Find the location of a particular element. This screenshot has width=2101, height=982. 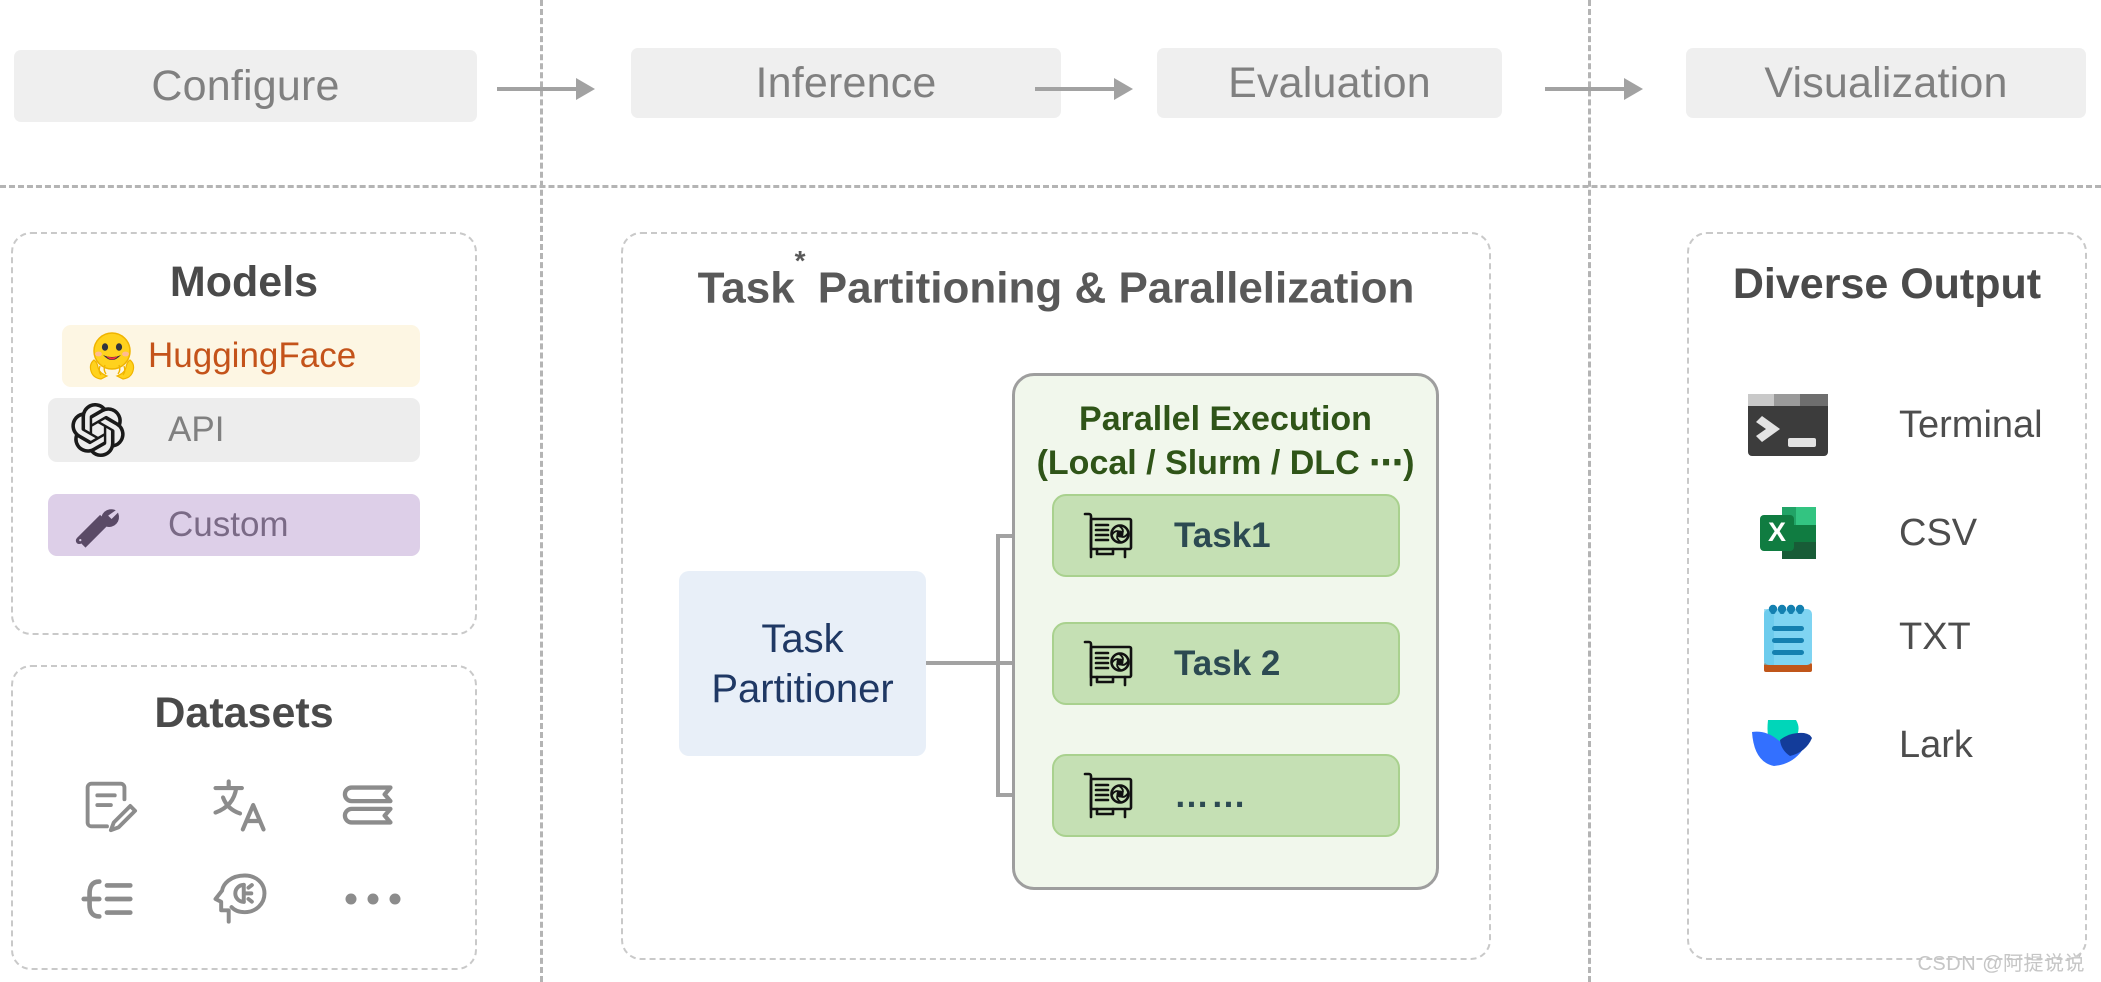

dataset-icon-book is located at coordinates (373, 805).